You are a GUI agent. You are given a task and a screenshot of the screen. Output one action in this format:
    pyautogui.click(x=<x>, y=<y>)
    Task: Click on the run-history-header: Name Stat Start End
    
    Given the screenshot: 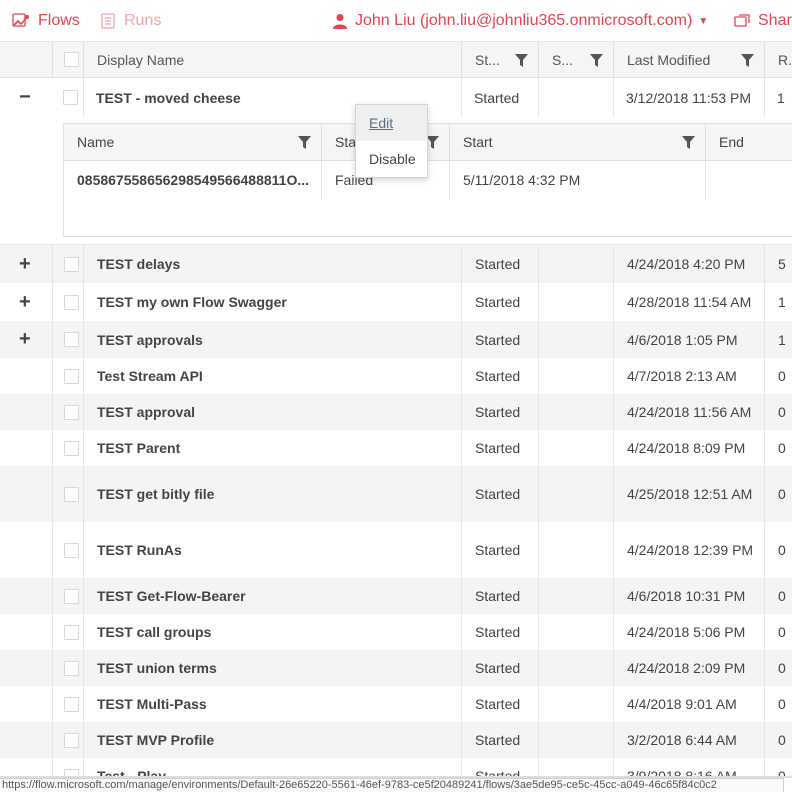 What is the action you would take?
    pyautogui.click(x=428, y=142)
    